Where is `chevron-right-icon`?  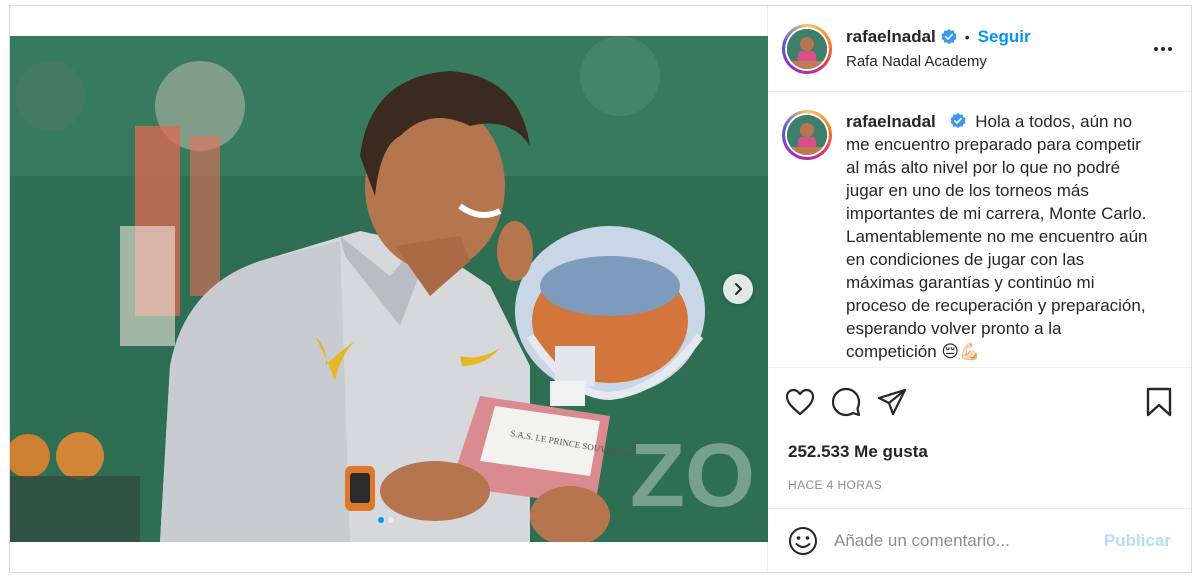 chevron-right-icon is located at coordinates (738, 289).